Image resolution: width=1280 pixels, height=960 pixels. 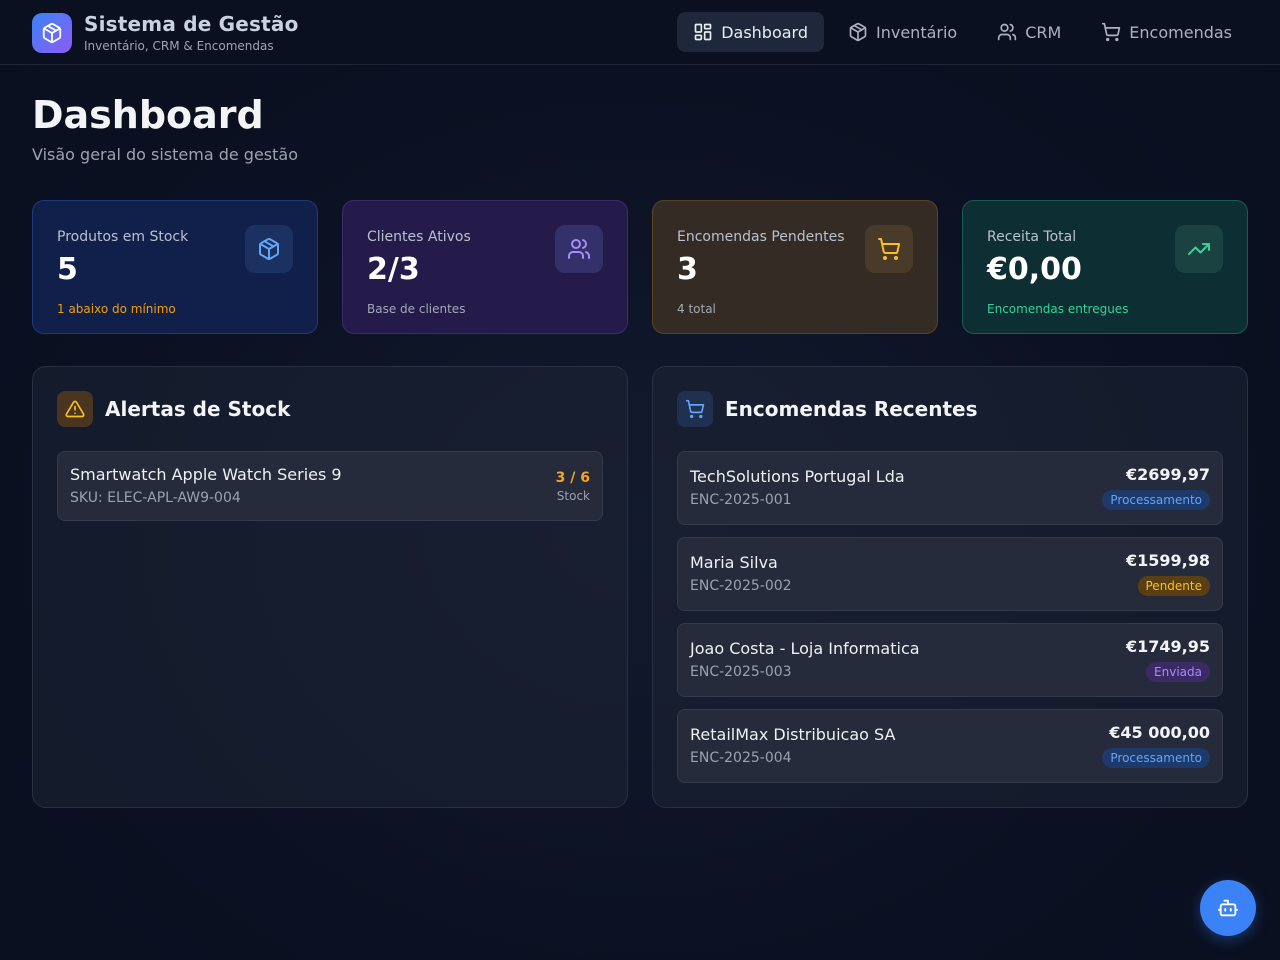 I want to click on assistant-button, so click(x=1228, y=908).